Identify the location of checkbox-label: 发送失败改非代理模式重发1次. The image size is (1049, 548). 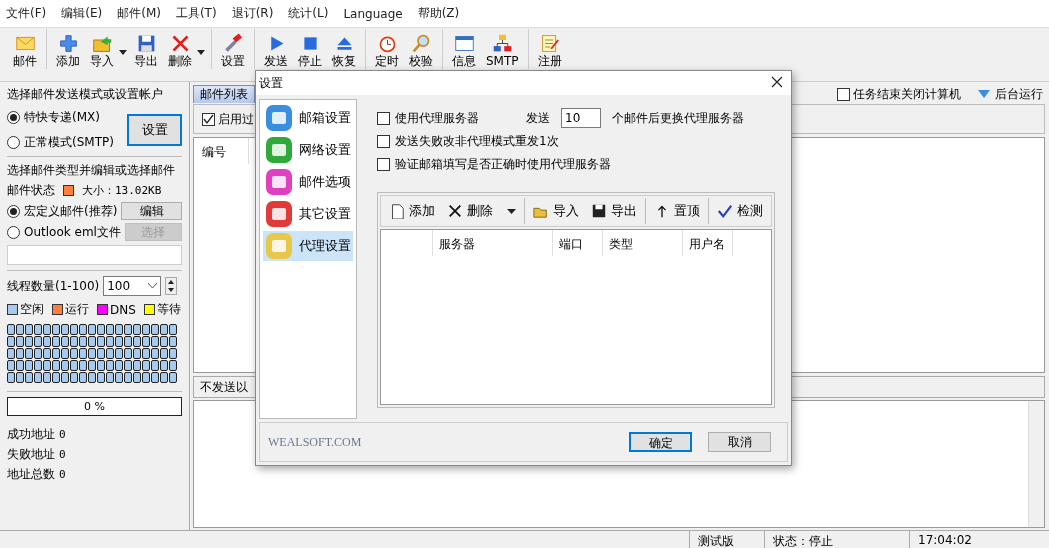
(477, 141).